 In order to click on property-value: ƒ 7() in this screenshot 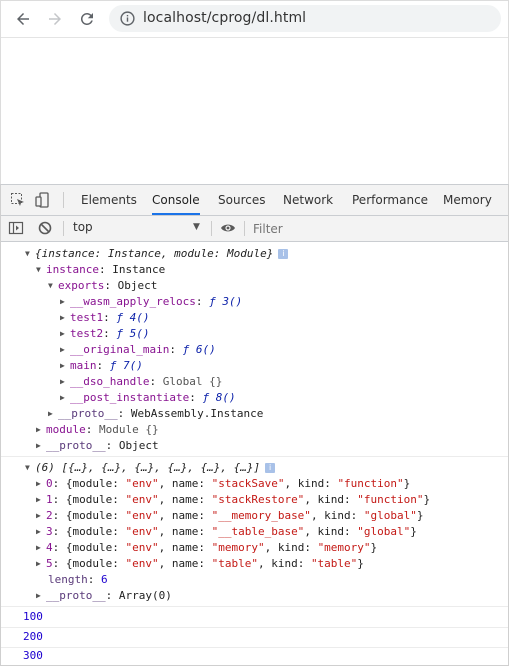, I will do `click(126, 365)`.